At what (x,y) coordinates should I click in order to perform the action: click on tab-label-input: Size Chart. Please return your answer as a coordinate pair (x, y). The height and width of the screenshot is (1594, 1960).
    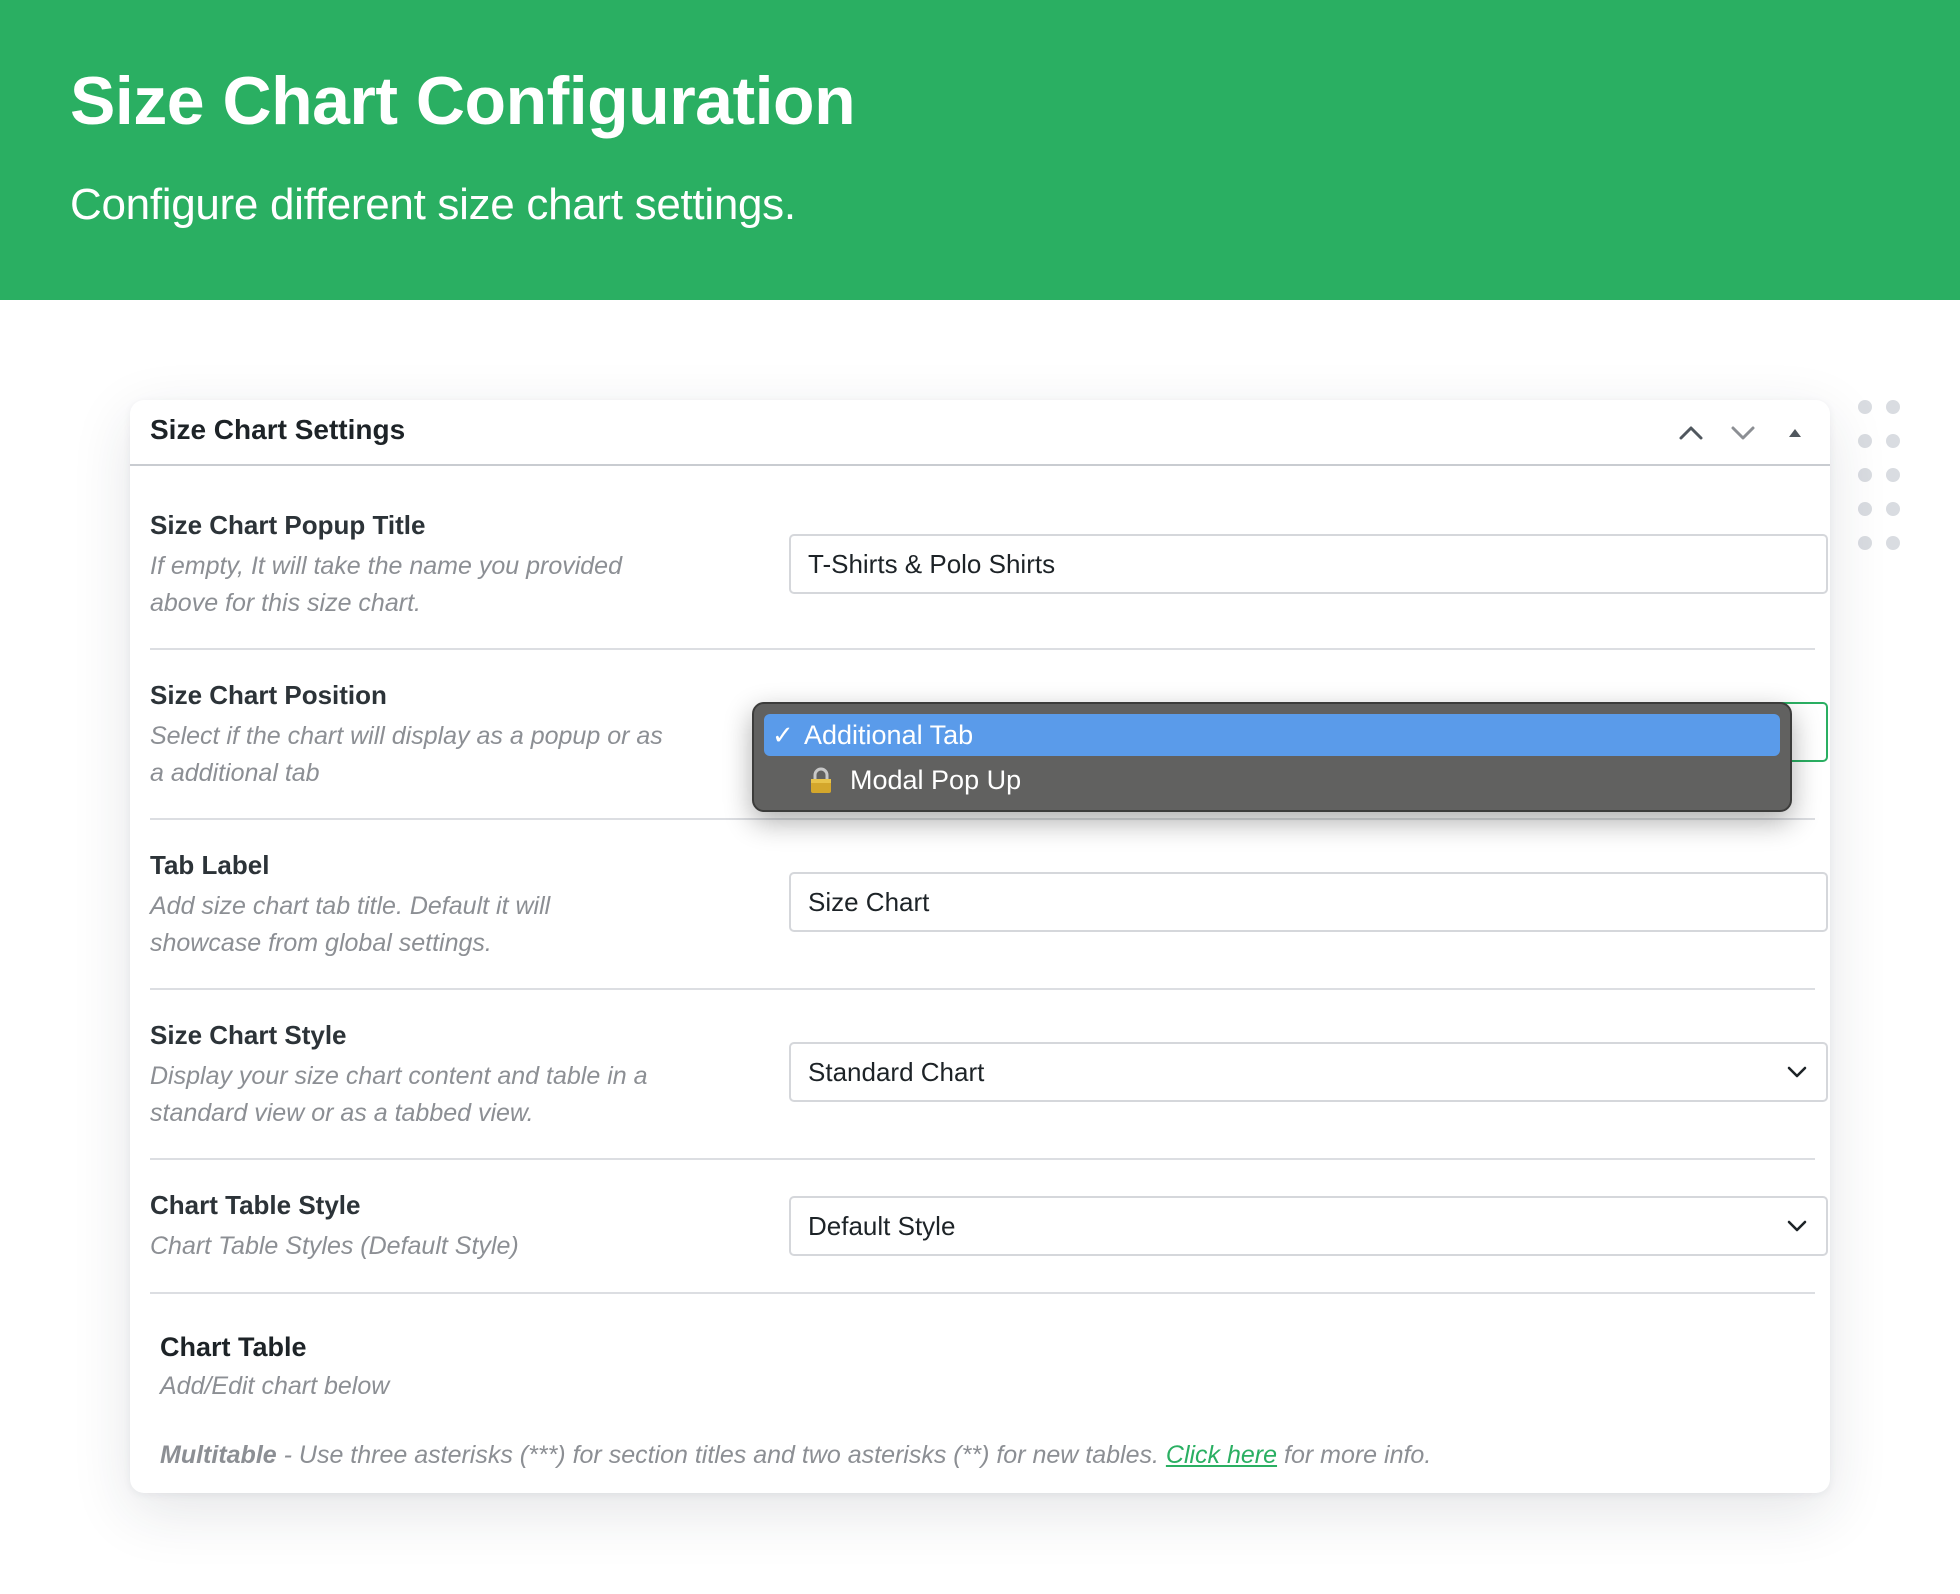
    Looking at the image, I should click on (1308, 902).